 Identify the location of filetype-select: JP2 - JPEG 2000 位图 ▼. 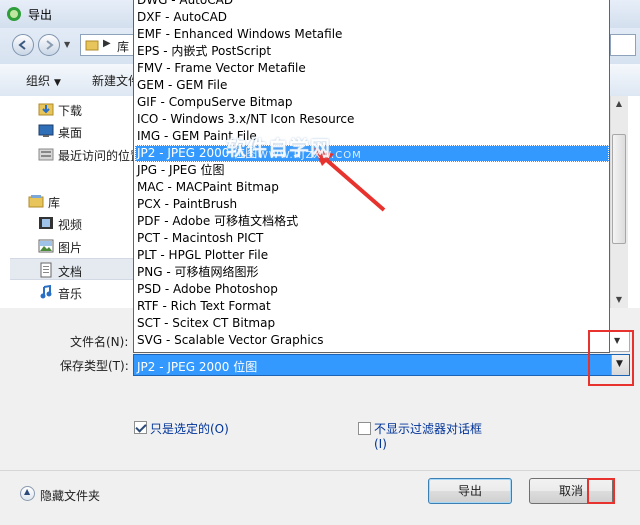
(381, 365).